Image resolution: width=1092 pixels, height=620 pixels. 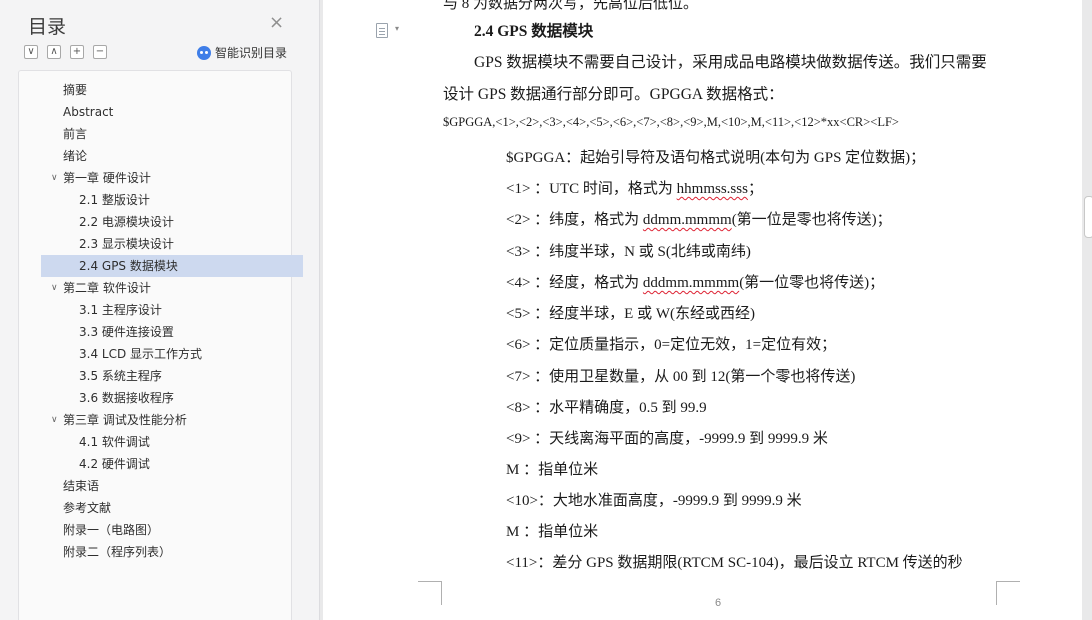 I want to click on section-heading: 2.4 GPS 数据模块, so click(x=534, y=31).